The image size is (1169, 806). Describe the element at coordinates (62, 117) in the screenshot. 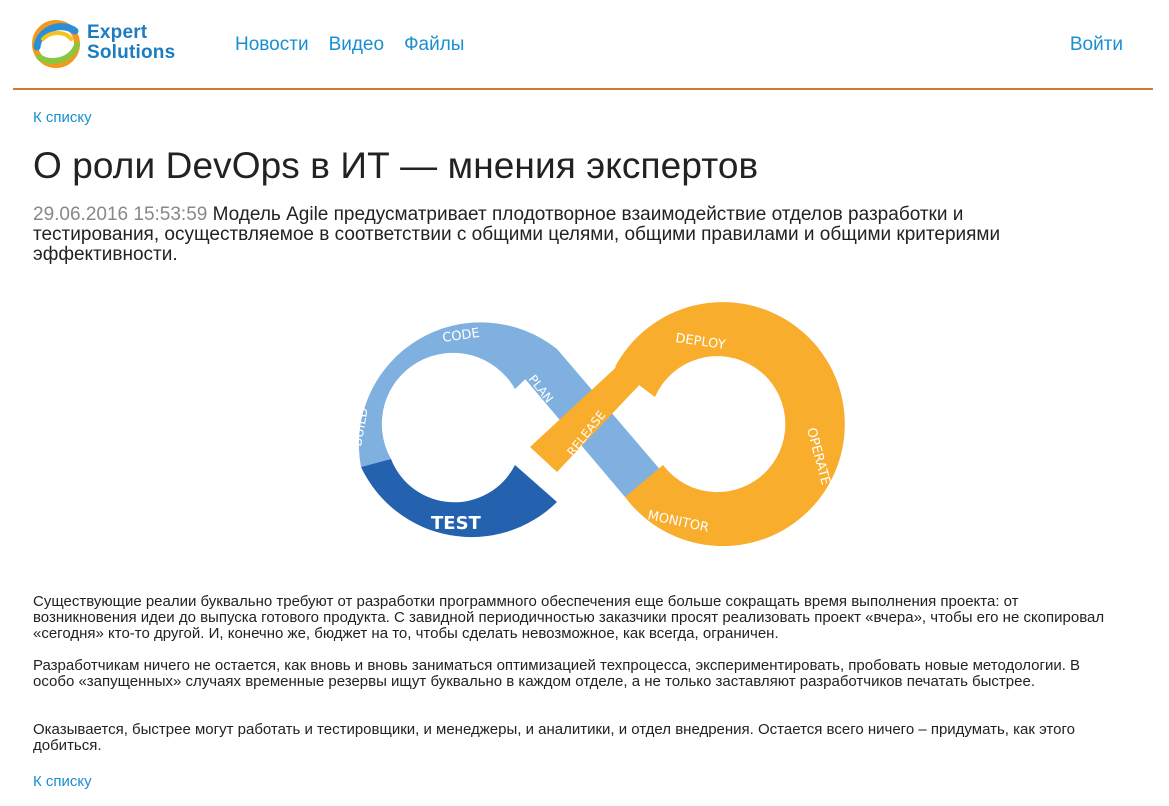

I see `back-to-list-link-top: К списку` at that location.